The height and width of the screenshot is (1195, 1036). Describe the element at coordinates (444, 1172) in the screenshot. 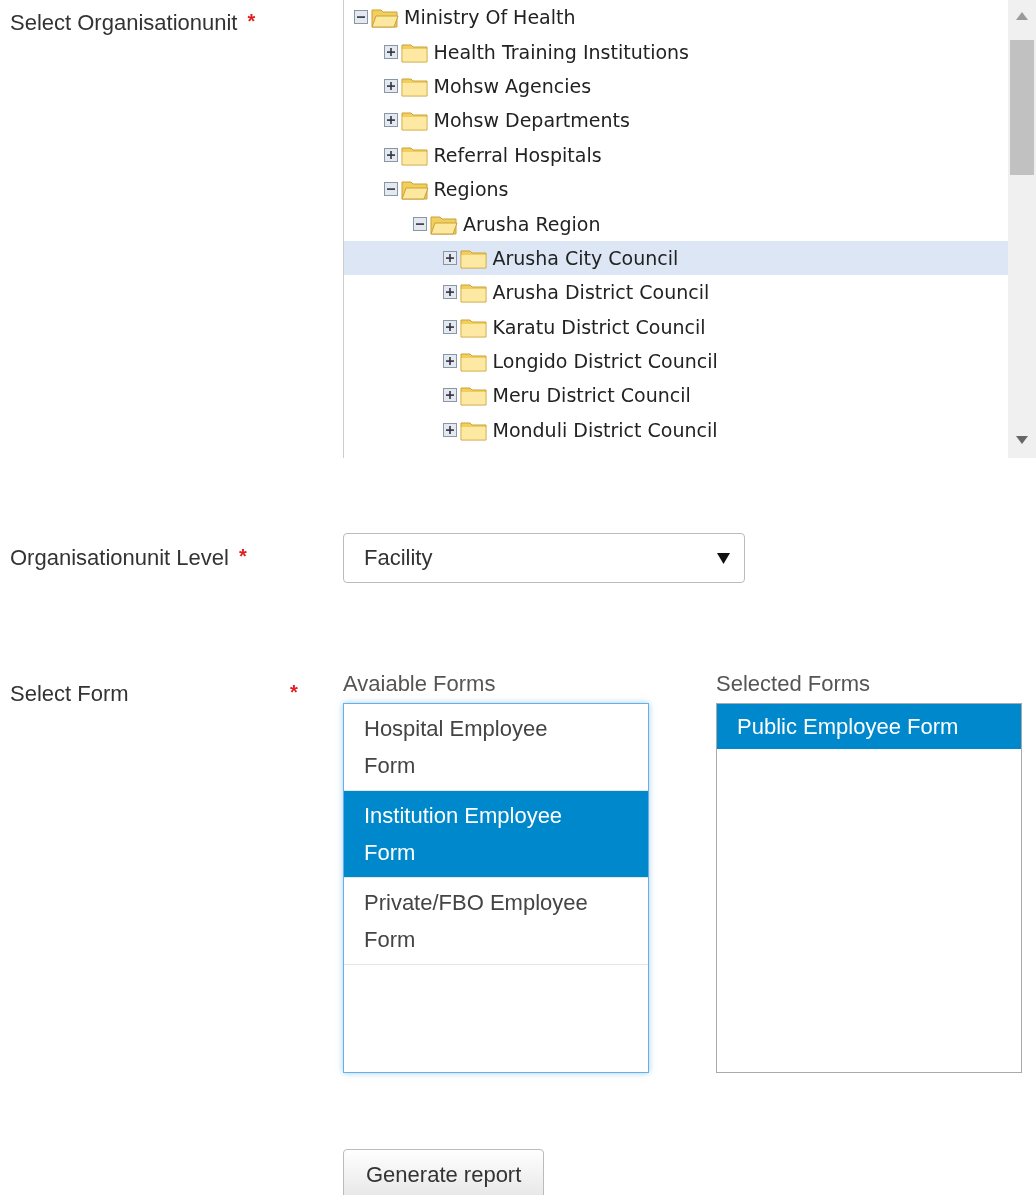

I see `generate-report-button: Generate report` at that location.